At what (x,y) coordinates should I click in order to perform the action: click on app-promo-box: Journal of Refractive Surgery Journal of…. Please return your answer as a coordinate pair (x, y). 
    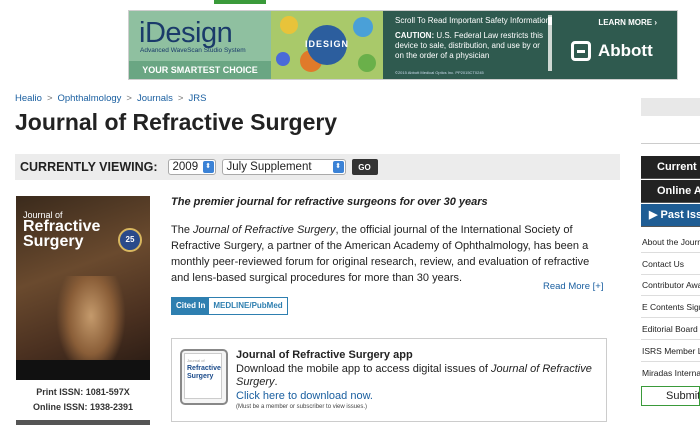
    Looking at the image, I should click on (389, 380).